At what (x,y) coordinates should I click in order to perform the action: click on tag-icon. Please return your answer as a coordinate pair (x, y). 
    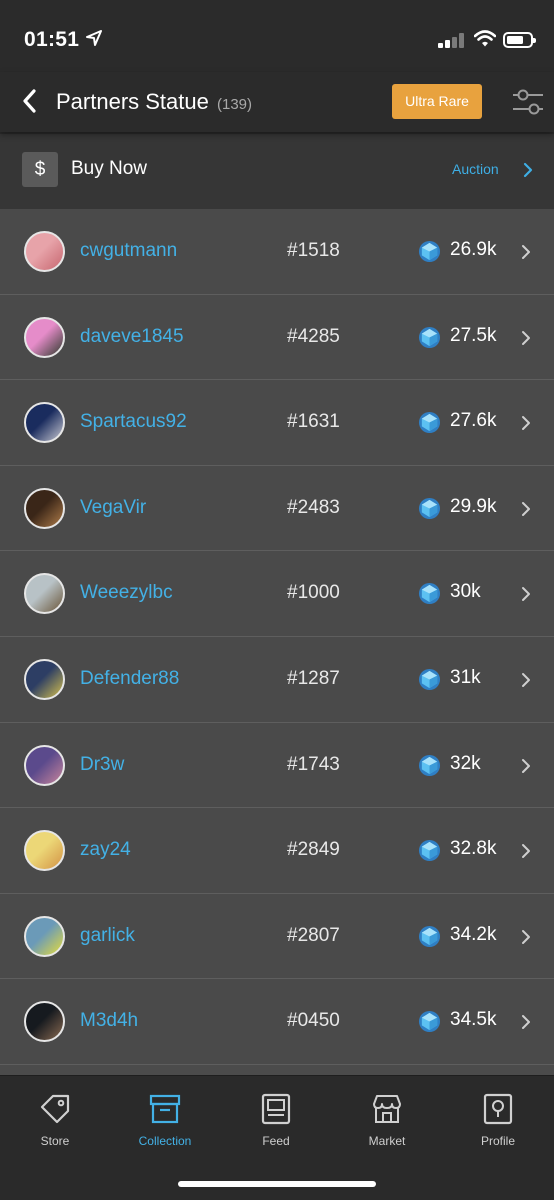
    Looking at the image, I should click on (55, 1109).